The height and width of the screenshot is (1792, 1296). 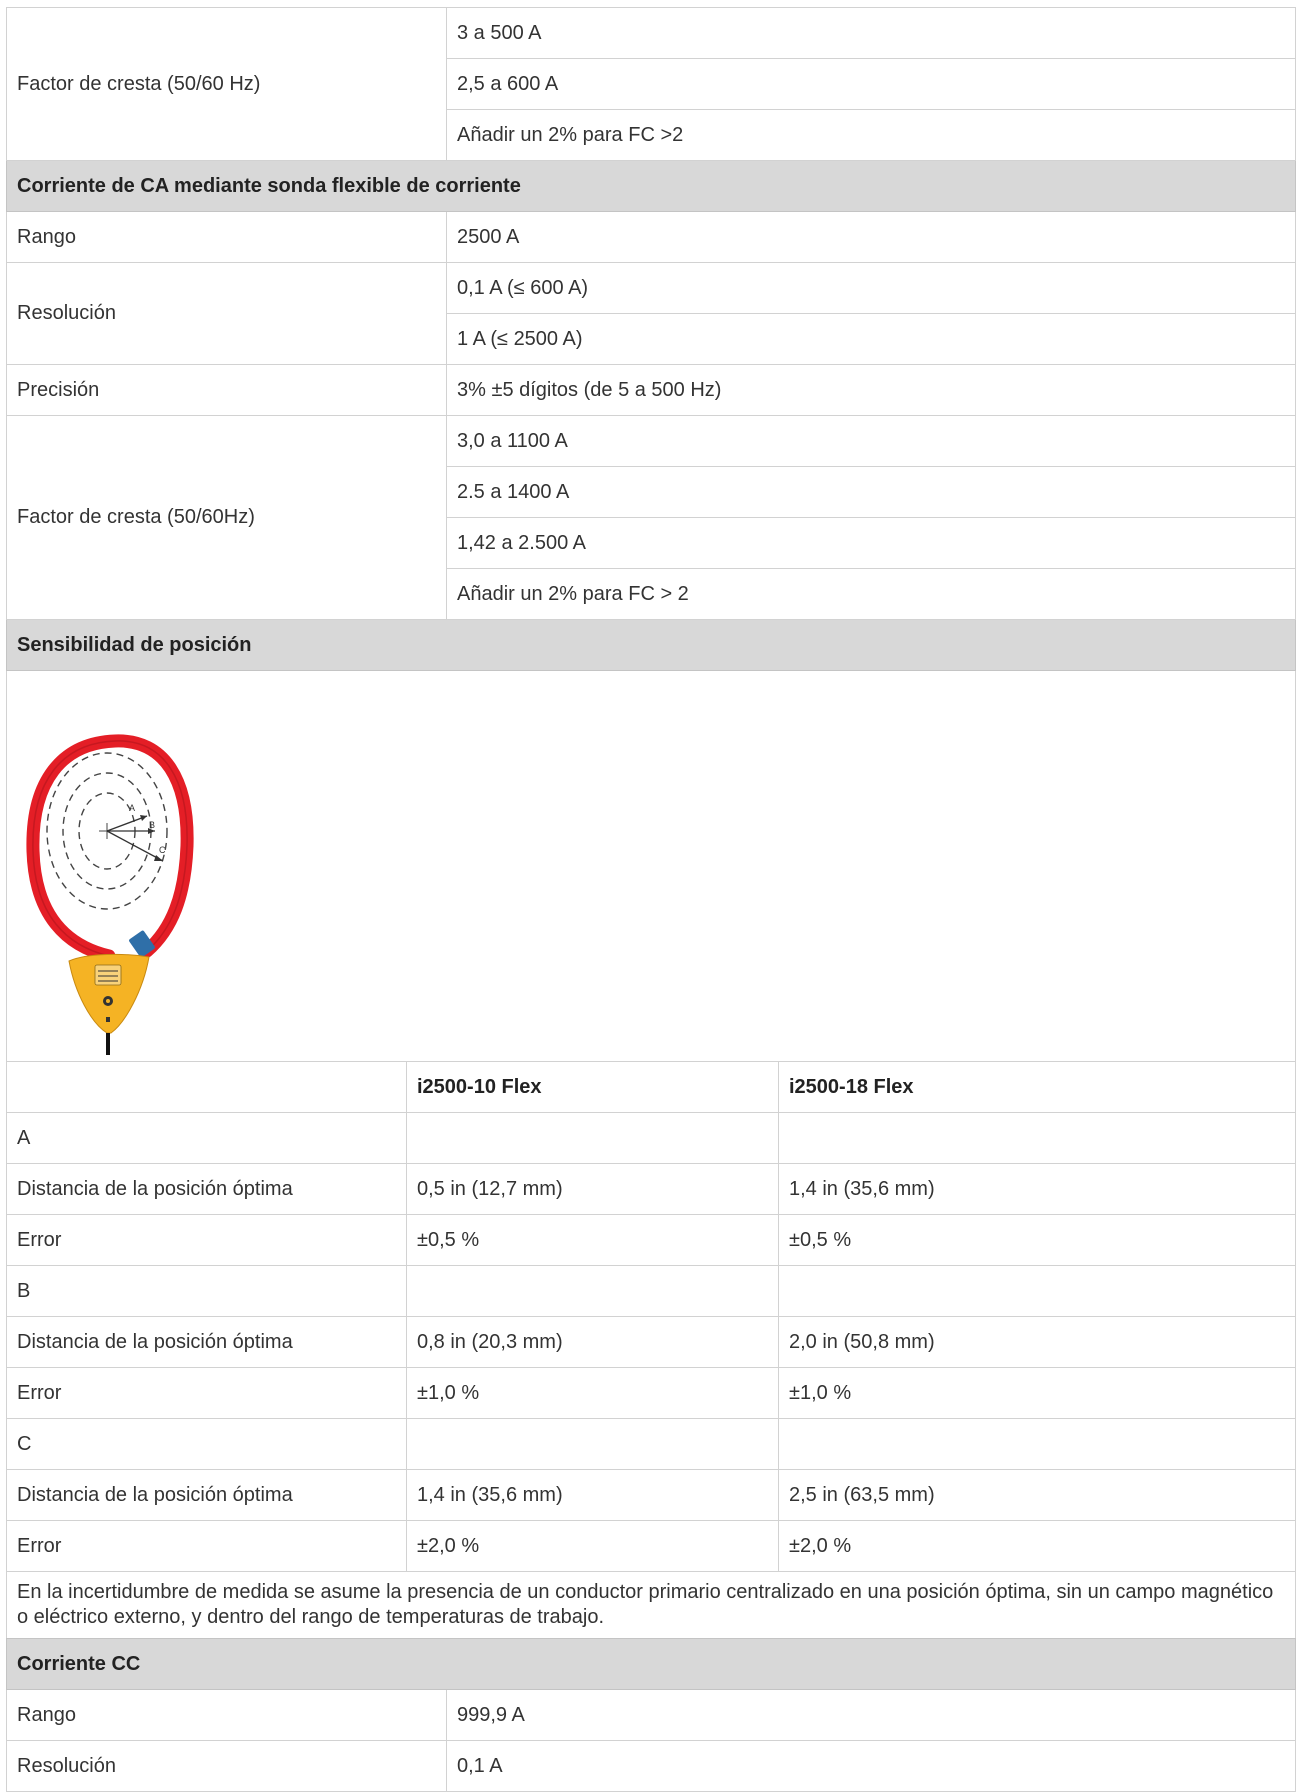 I want to click on table-row: Precisión 3% ±5 dígitos (de 5 a 500 Hz), so click(x=651, y=390).